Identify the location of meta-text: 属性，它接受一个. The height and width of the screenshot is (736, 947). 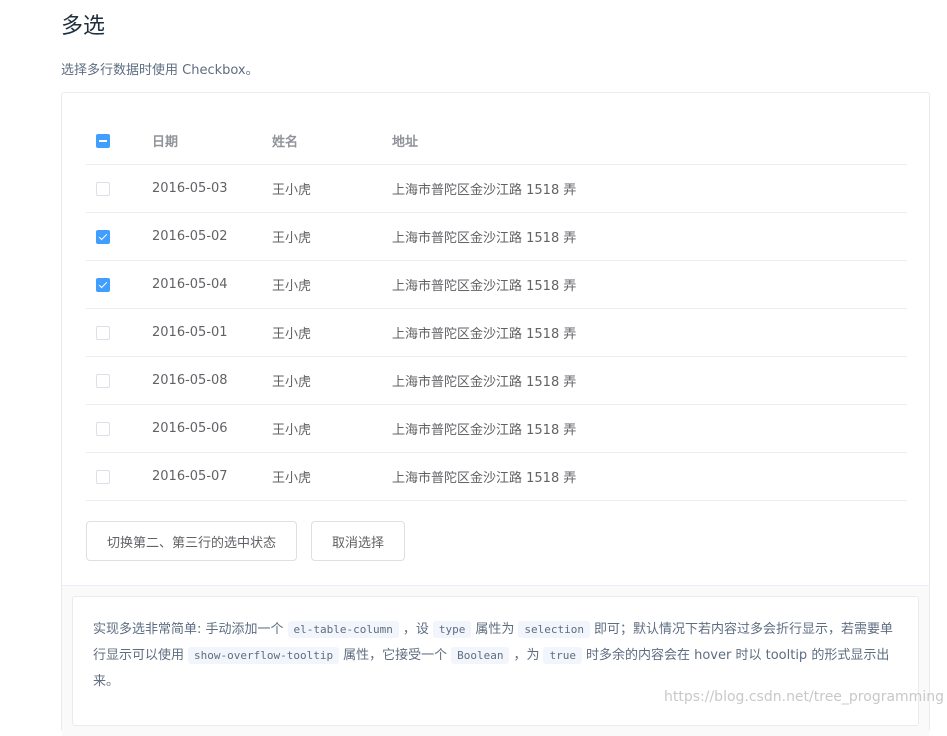
(395, 655).